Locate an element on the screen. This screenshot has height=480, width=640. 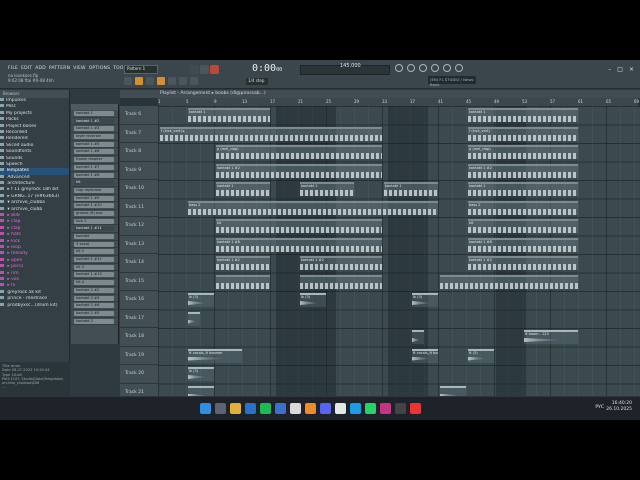
audio-clip: ft (3) is located at coordinates (481, 355).